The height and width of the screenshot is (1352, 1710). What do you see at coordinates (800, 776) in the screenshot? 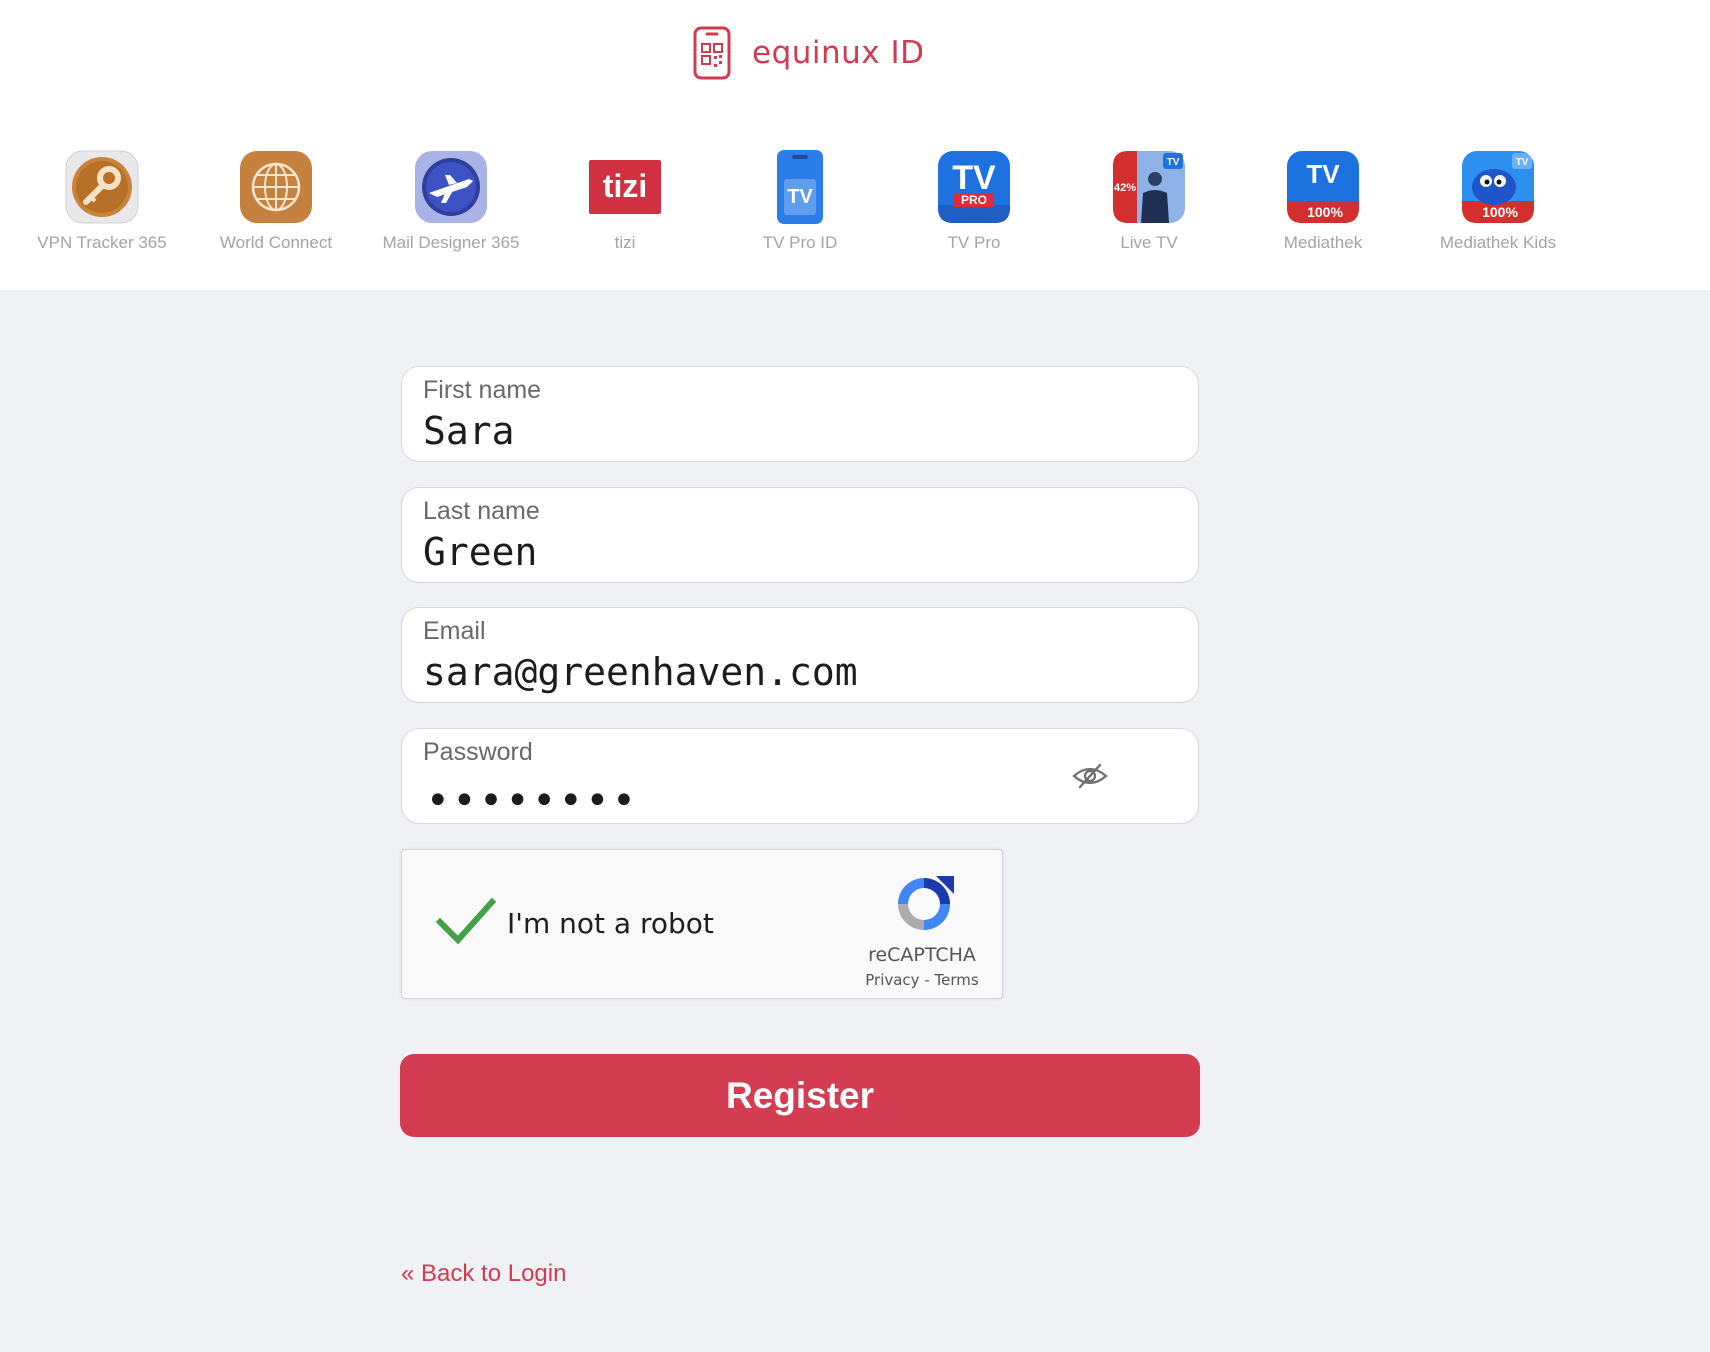
I see `password-field: Password ••••••••` at bounding box center [800, 776].